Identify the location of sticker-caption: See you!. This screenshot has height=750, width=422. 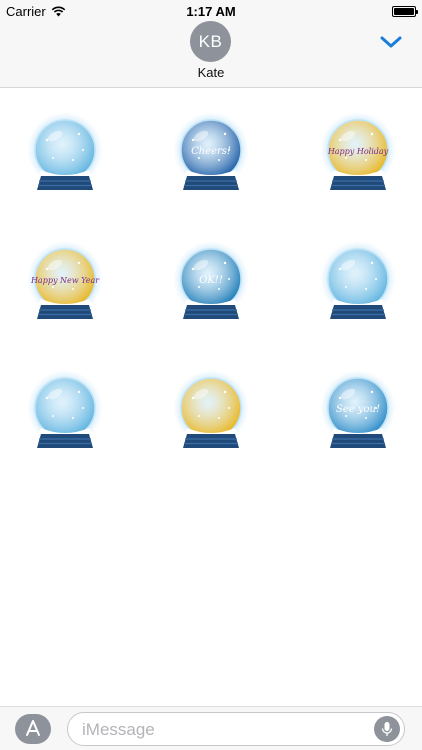
(358, 409).